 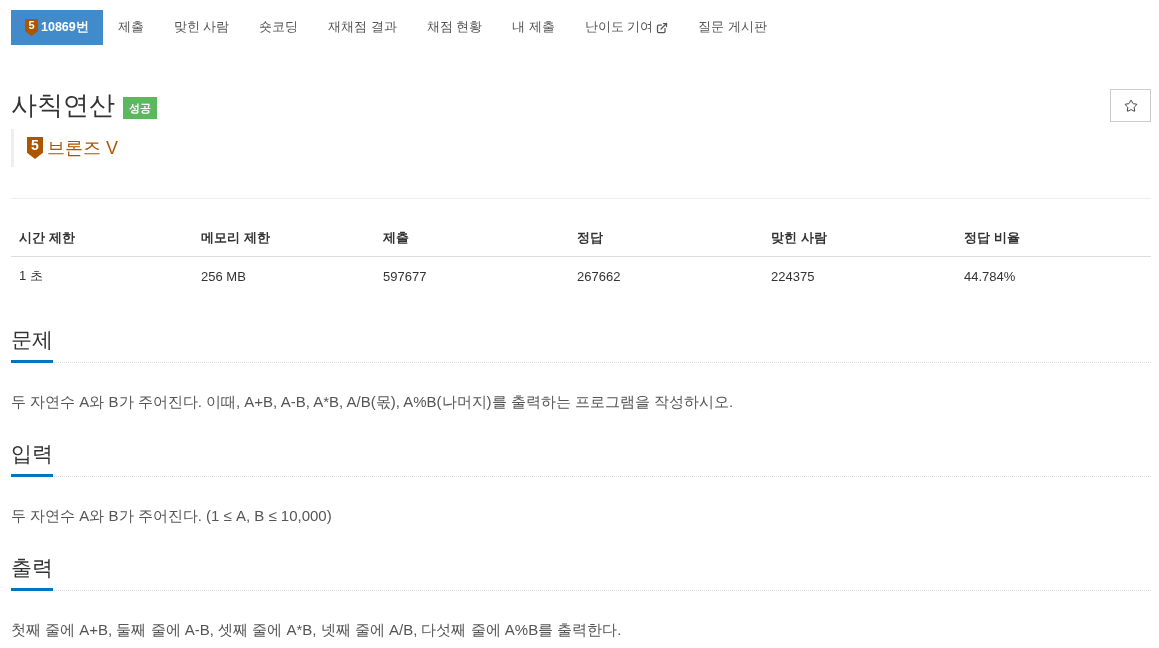 What do you see at coordinates (859, 275) in the screenshot?
I see `table-cell: 224375` at bounding box center [859, 275].